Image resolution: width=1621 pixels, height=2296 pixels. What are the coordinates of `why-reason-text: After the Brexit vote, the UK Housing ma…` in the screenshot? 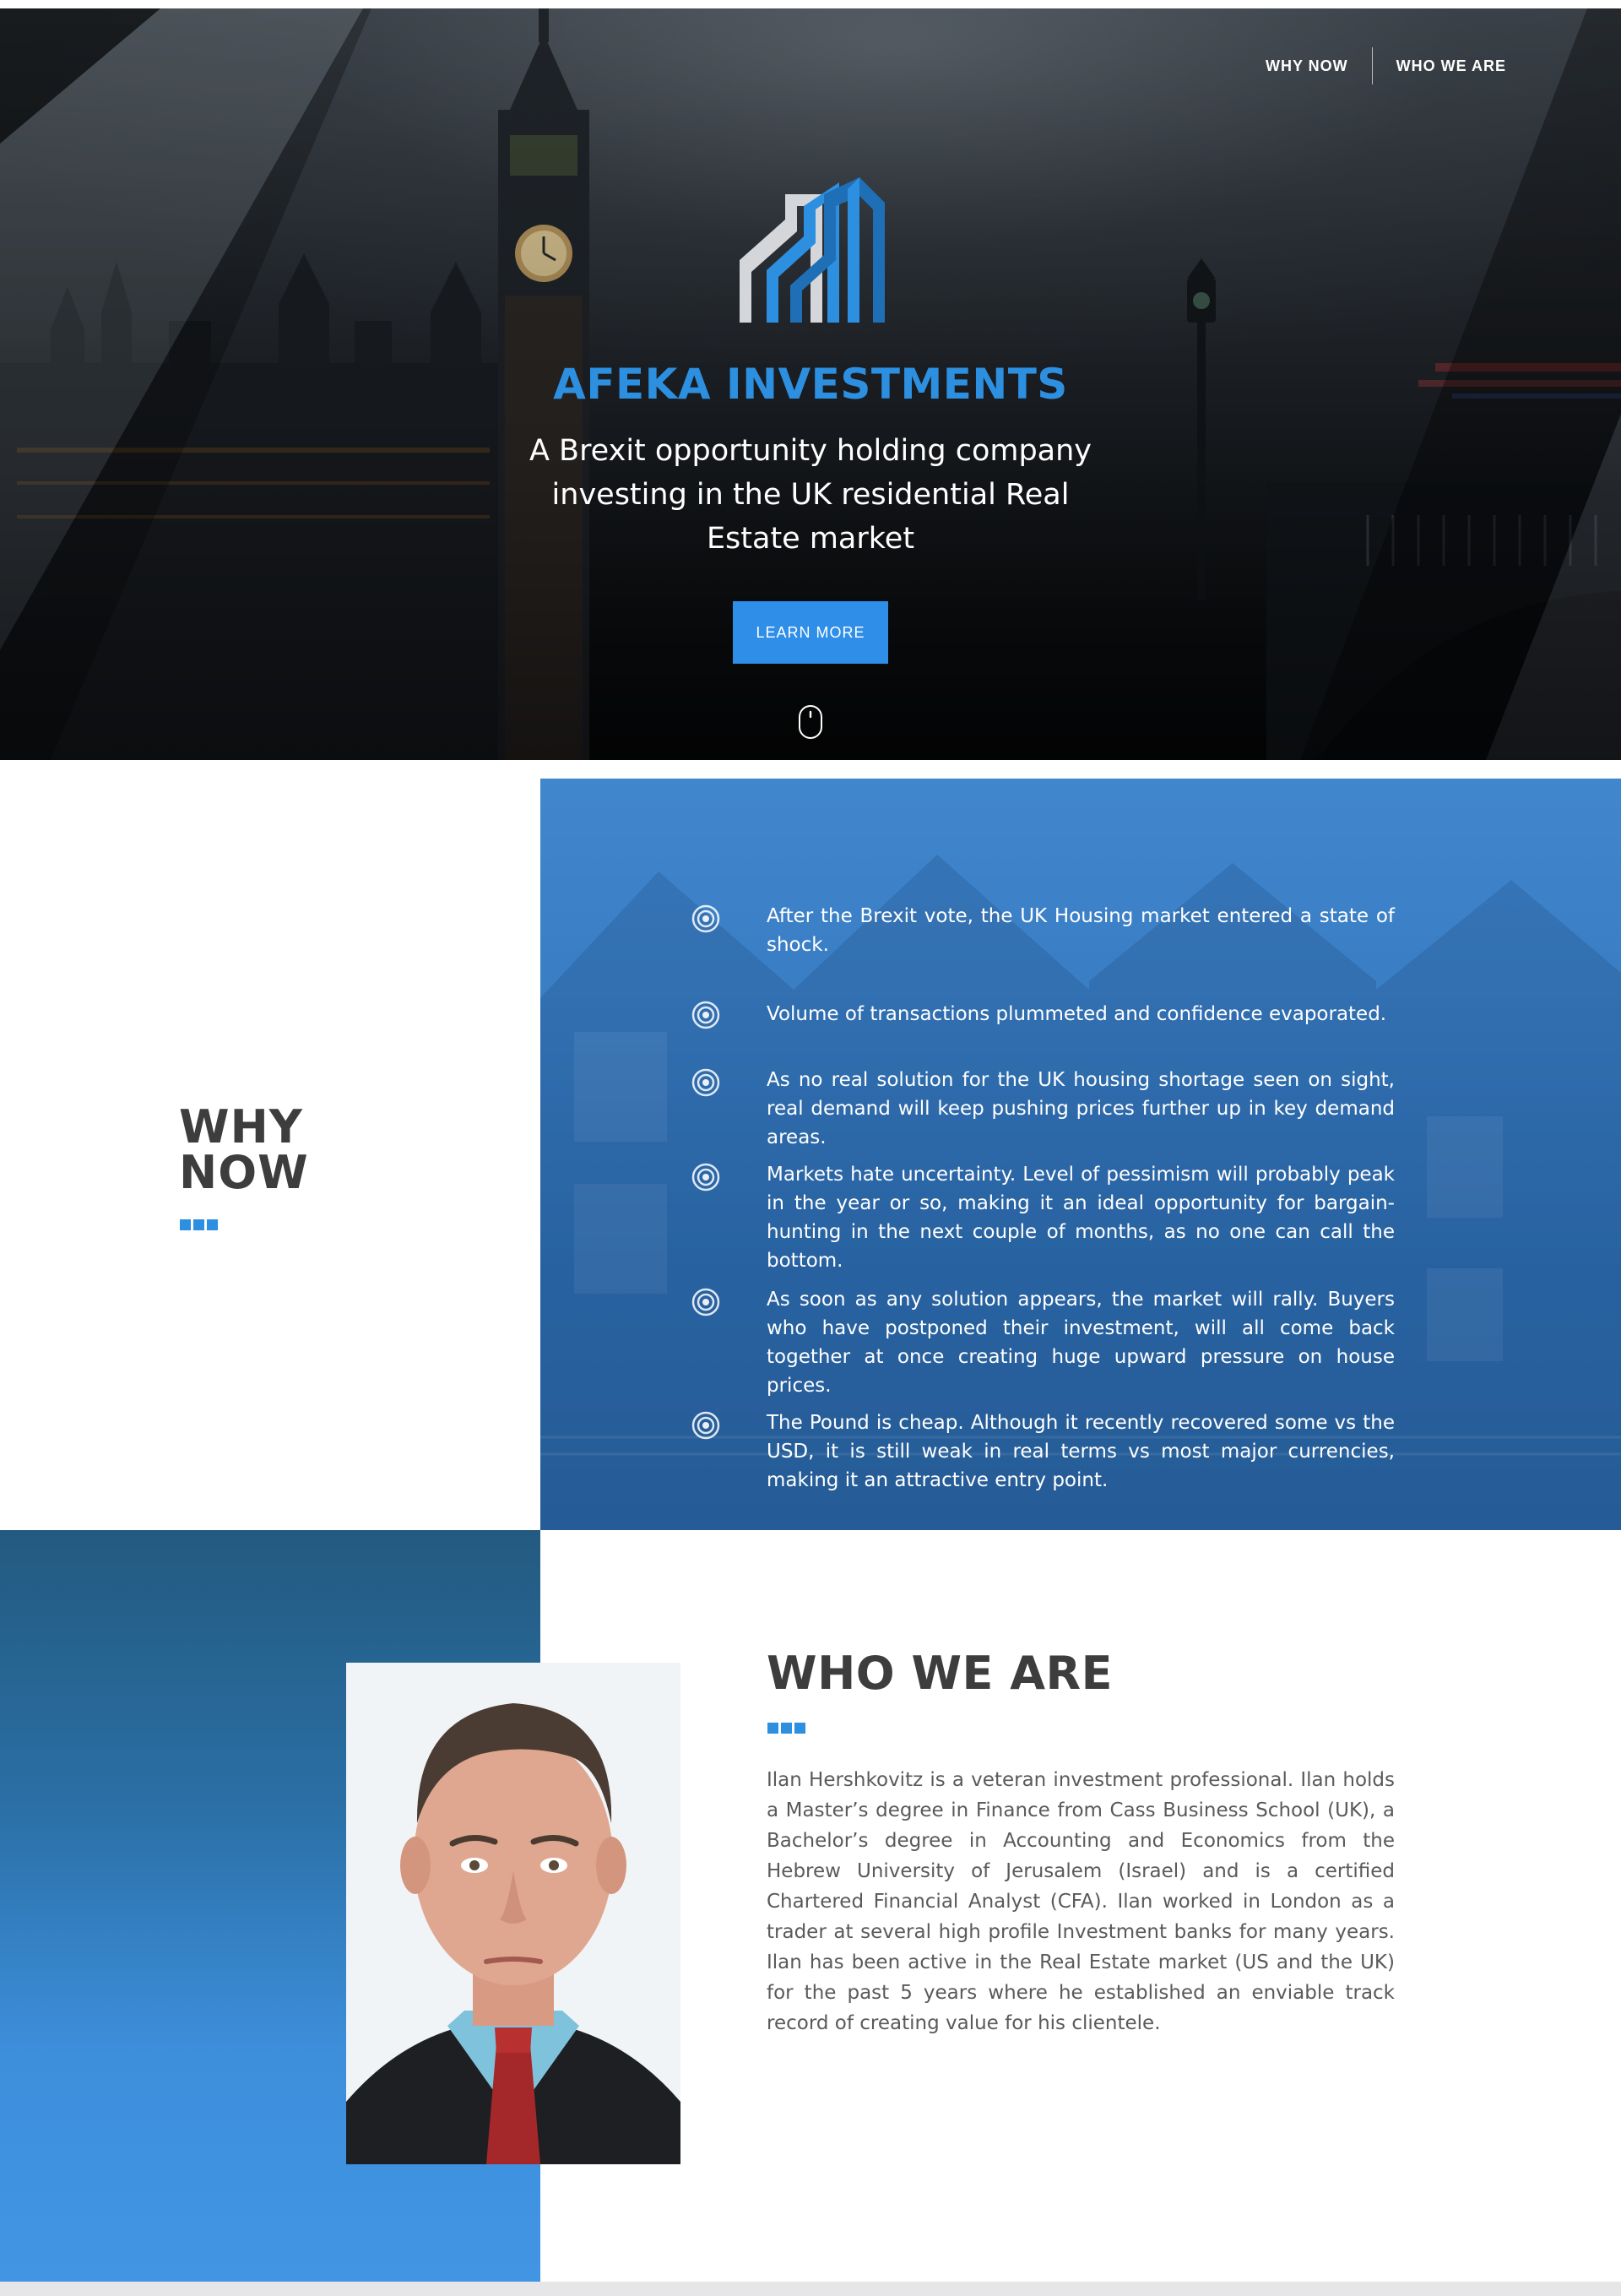 It's located at (1081, 930).